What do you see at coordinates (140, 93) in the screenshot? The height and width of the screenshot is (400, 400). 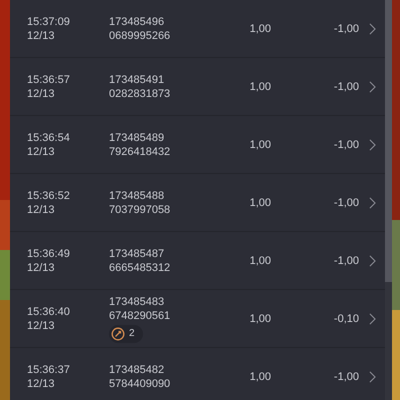 I see `round-code: 0282831873` at bounding box center [140, 93].